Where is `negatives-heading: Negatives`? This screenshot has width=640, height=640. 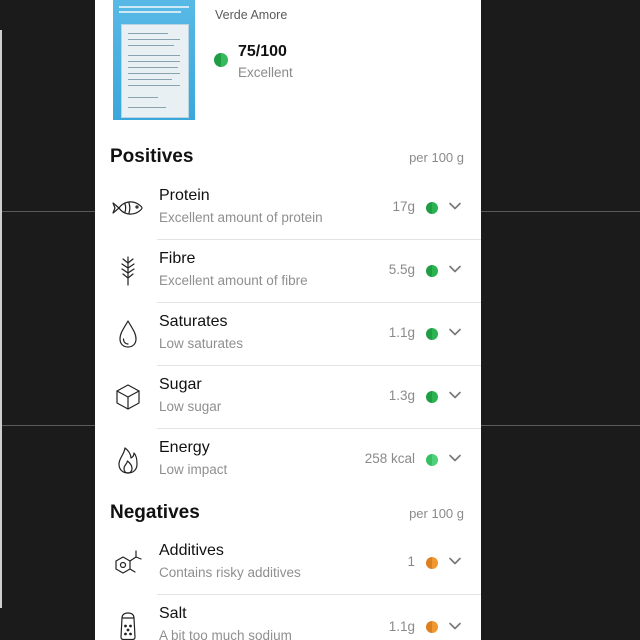 negatives-heading: Negatives is located at coordinates (155, 512).